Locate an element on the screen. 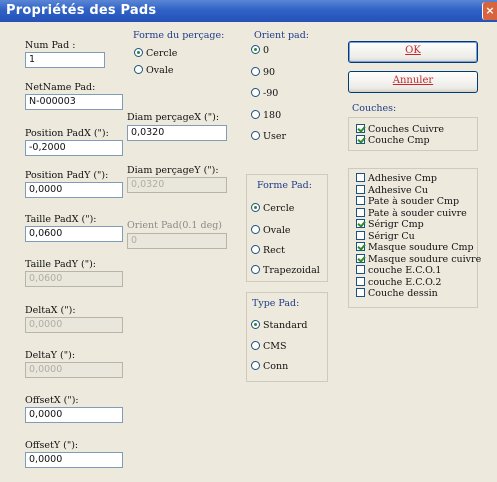 The height and width of the screenshot is (482, 497). pad-type-title: Type Pad: is located at coordinates (276, 303).